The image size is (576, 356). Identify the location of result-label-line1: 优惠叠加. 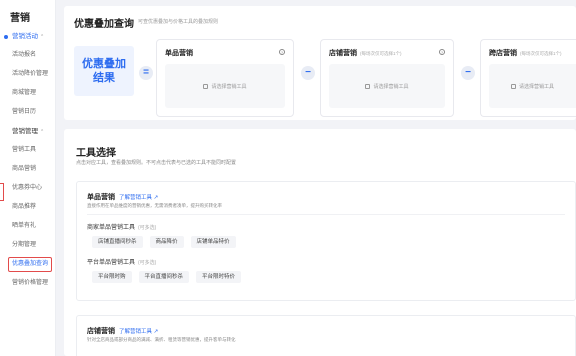
(104, 64).